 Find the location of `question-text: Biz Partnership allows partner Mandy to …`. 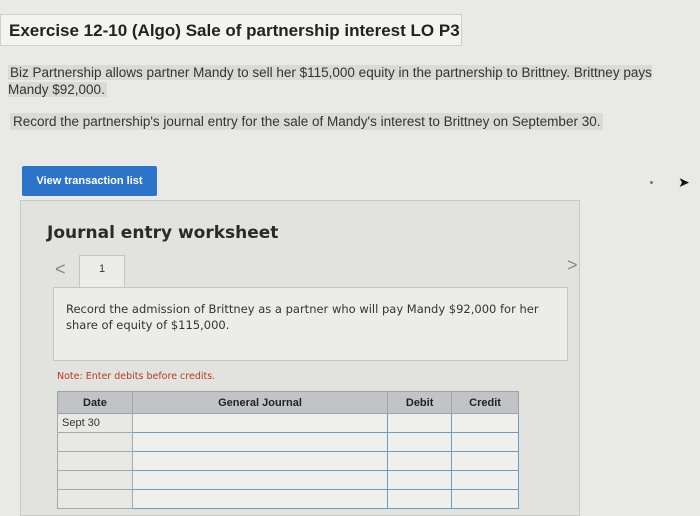

question-text: Biz Partnership allows partner Mandy to … is located at coordinates (350, 81).